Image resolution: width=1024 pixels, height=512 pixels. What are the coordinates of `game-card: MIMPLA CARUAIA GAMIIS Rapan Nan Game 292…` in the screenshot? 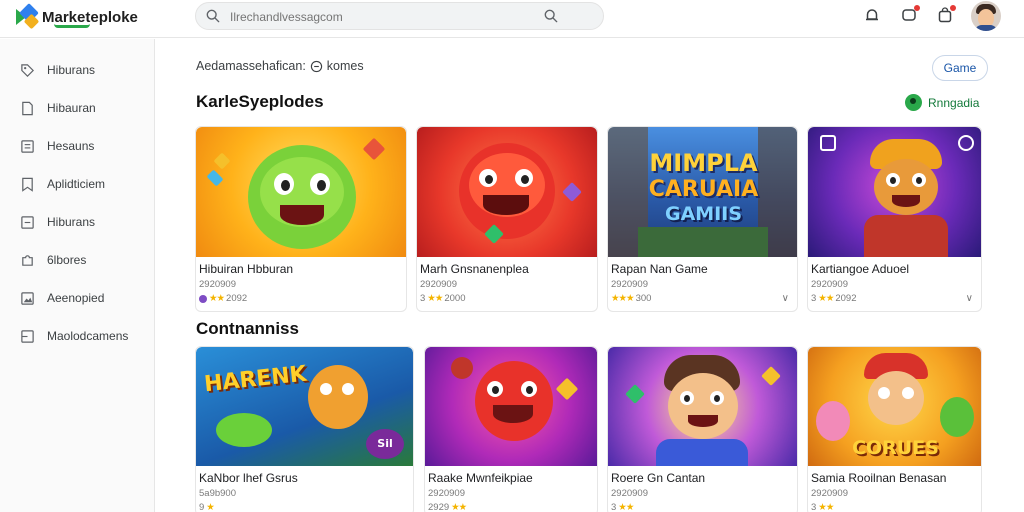 It's located at (702, 219).